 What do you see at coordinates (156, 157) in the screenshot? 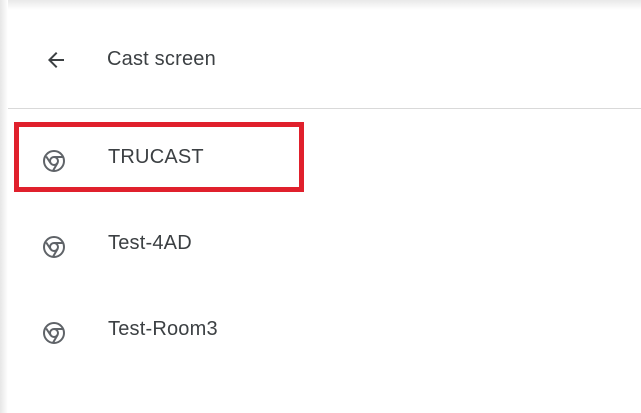
I see `device-label: TRUCAST` at bounding box center [156, 157].